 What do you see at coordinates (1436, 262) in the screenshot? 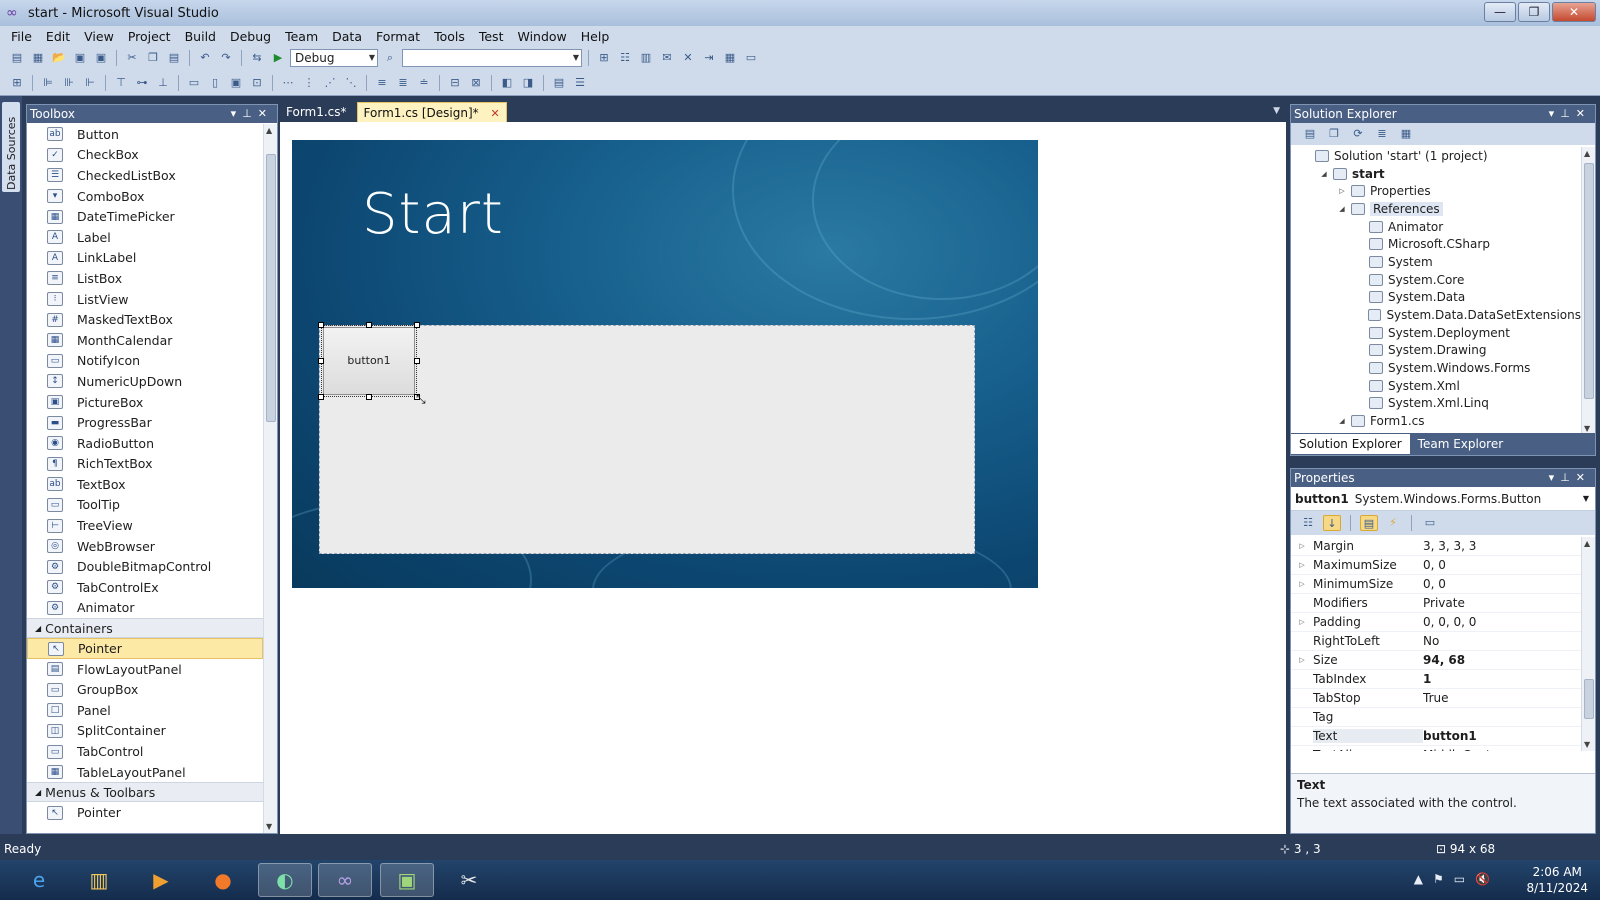
I see `tree-node-system: System` at bounding box center [1436, 262].